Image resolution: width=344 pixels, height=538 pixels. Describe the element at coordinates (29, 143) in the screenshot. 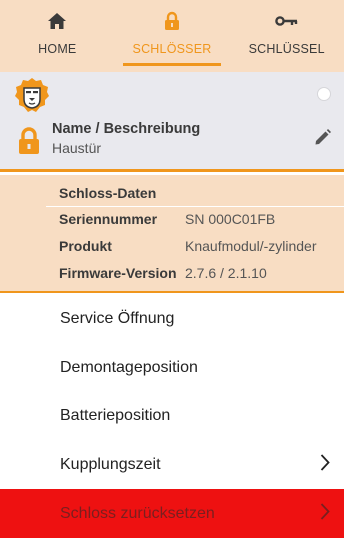

I see `padlock-icon` at that location.